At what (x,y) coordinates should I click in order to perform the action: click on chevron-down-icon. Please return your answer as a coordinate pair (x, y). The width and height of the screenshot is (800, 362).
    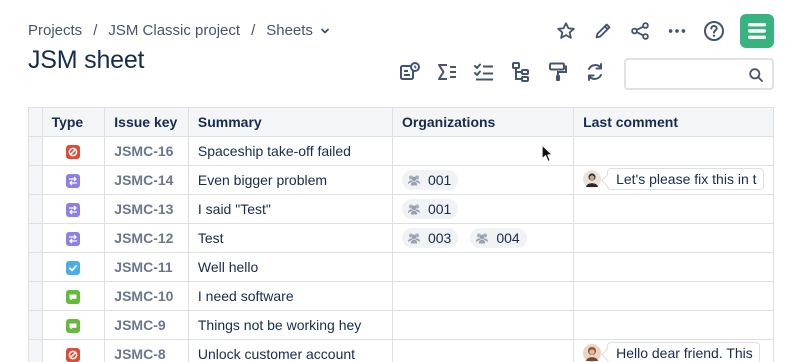
    Looking at the image, I should click on (325, 31).